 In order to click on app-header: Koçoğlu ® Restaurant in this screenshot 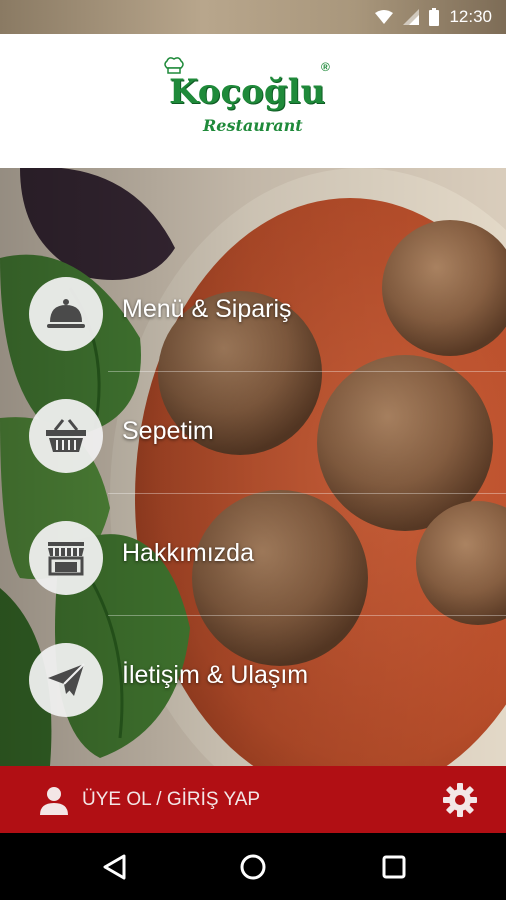, I will do `click(253, 101)`.